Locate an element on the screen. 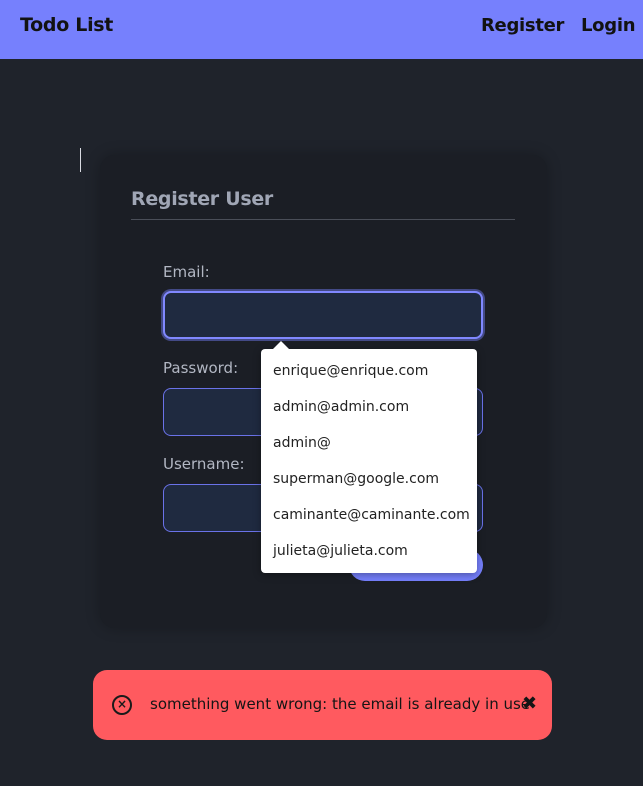 Image resolution: width=643 pixels, height=786 pixels. autocomplete-item: caminante@caminante.com is located at coordinates (369, 515).